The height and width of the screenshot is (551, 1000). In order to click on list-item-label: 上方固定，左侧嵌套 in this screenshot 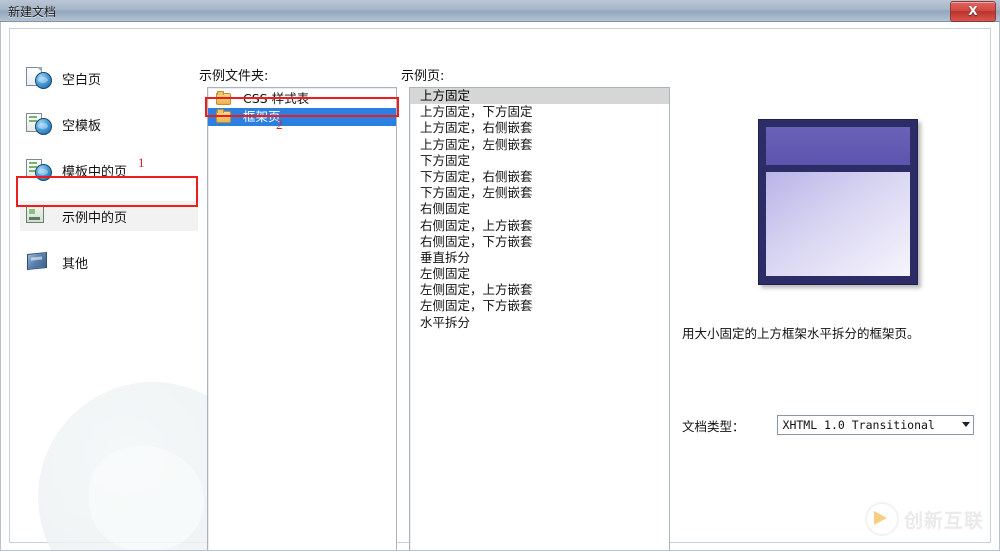, I will do `click(476, 144)`.